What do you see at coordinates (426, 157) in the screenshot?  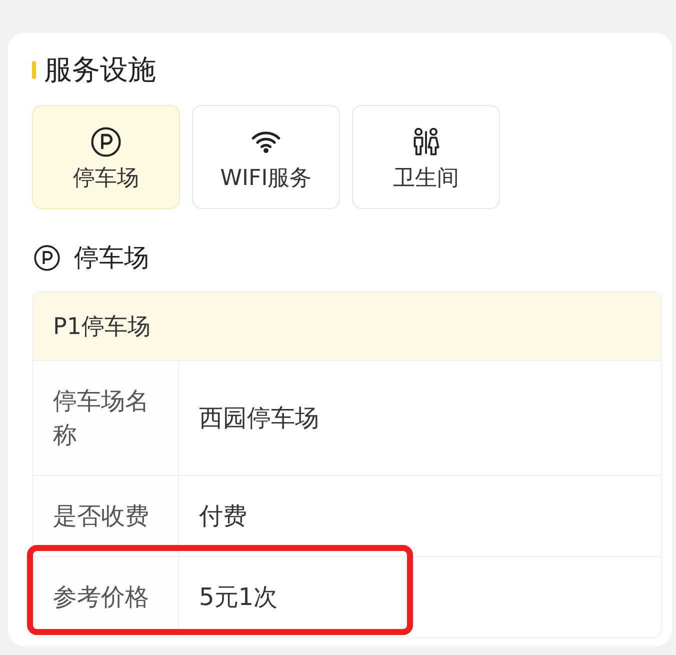 I see `facility-tab: 卫生间` at bounding box center [426, 157].